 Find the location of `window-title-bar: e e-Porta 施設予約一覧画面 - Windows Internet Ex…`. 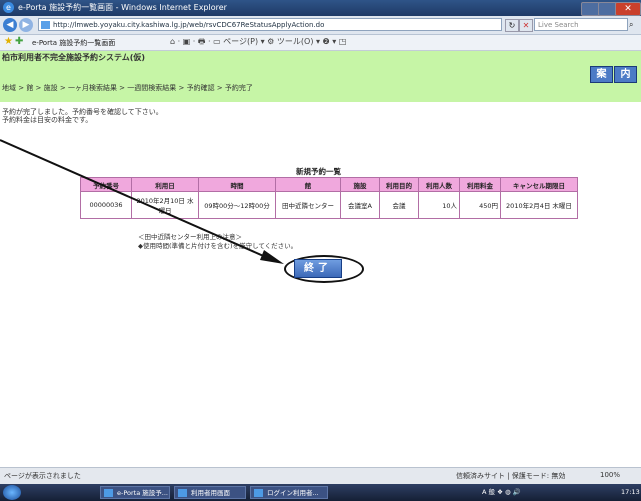

window-title-bar: e e-Porta 施設予約一覧画面 - Windows Internet Ex… is located at coordinates (320, 8).